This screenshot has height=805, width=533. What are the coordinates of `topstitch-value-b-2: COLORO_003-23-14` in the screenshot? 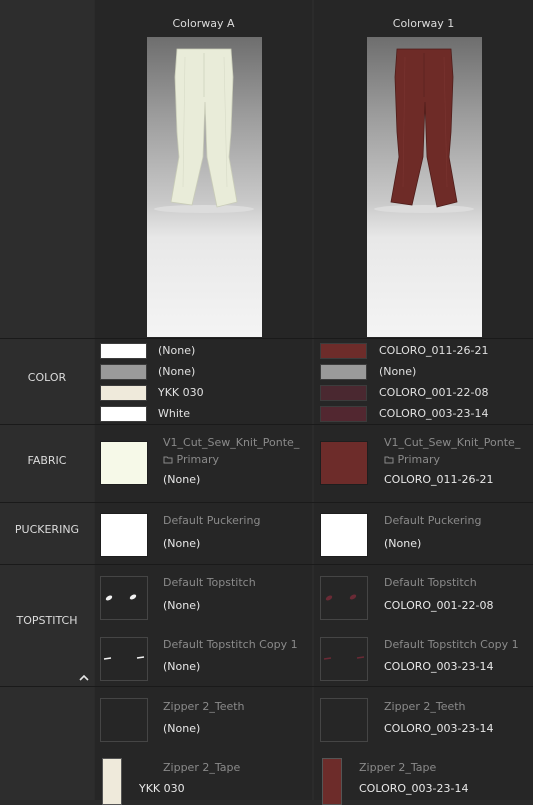 It's located at (439, 666).